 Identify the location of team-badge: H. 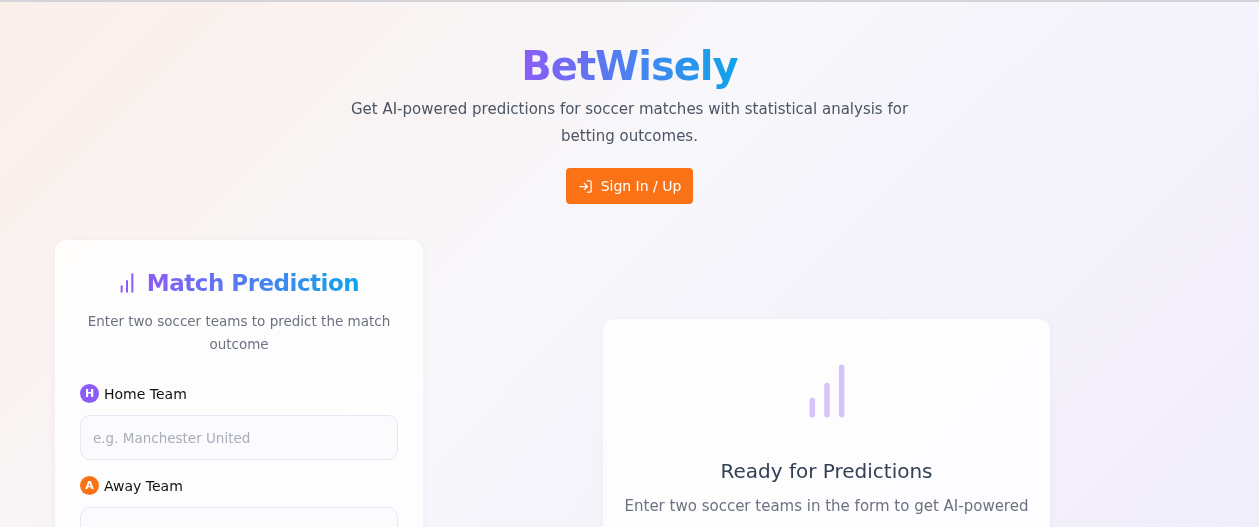
(89, 393).